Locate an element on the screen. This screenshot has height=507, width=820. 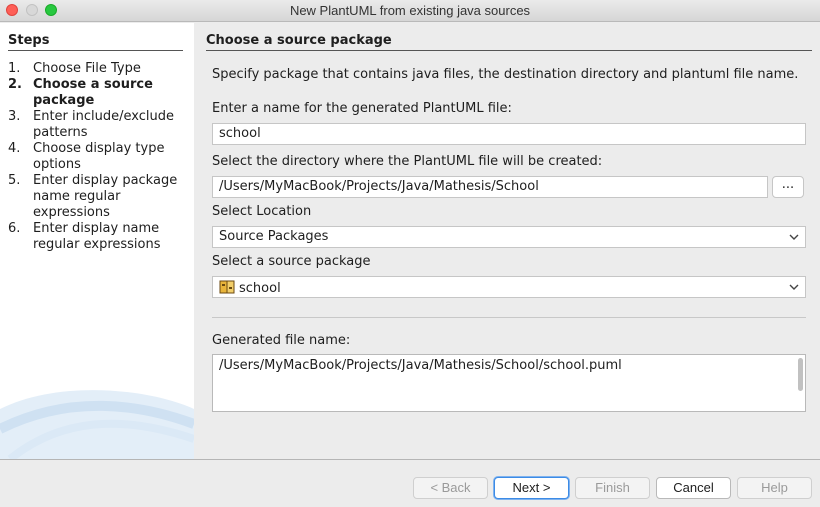
finish-button: Finish is located at coordinates (612, 488).